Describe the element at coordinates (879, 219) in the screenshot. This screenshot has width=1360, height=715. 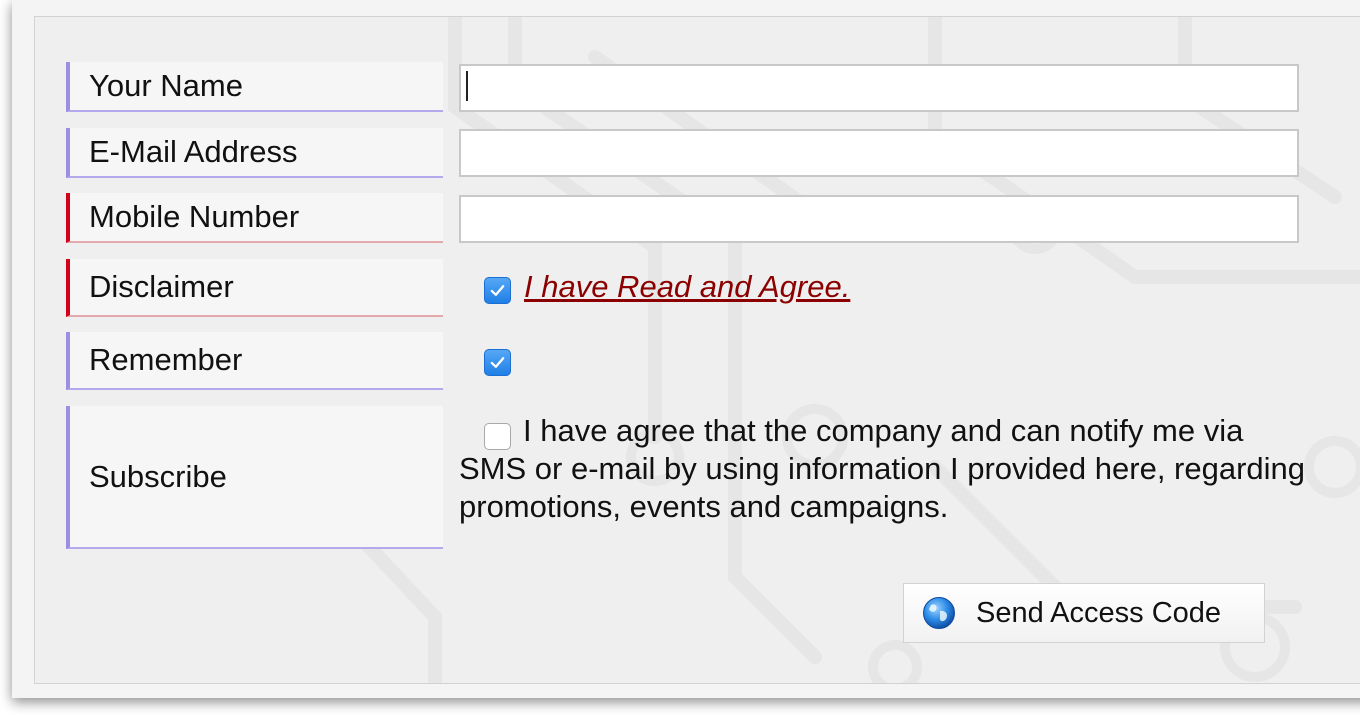
I see `mobile-number-input` at that location.